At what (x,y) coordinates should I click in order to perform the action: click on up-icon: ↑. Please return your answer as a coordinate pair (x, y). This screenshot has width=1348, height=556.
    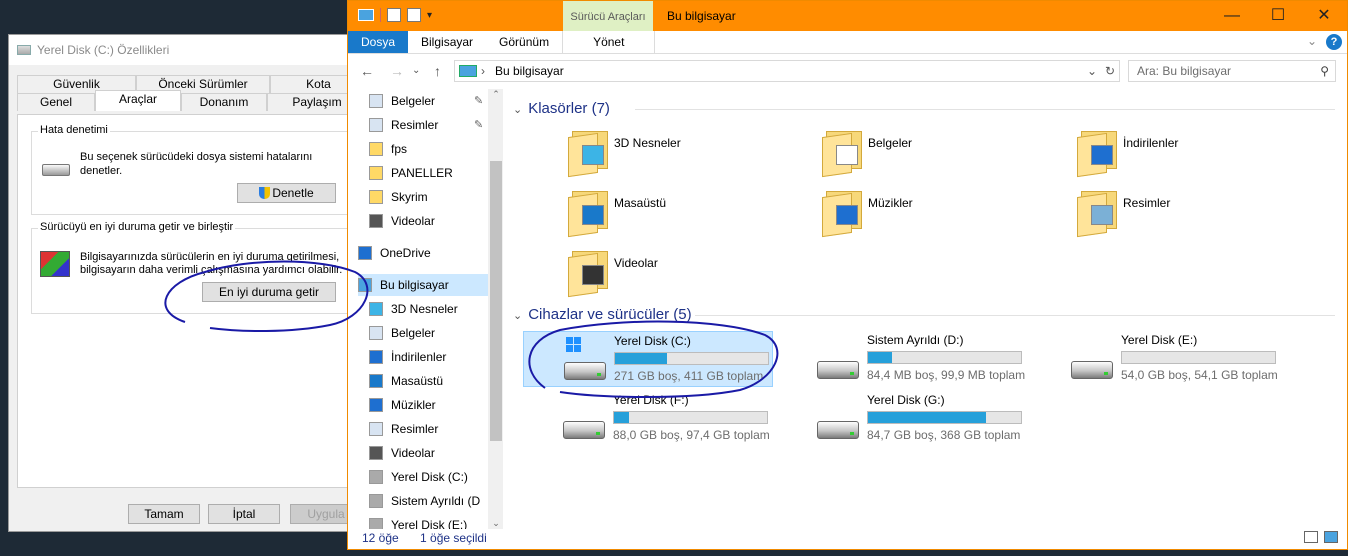
    Looking at the image, I should click on (437, 71).